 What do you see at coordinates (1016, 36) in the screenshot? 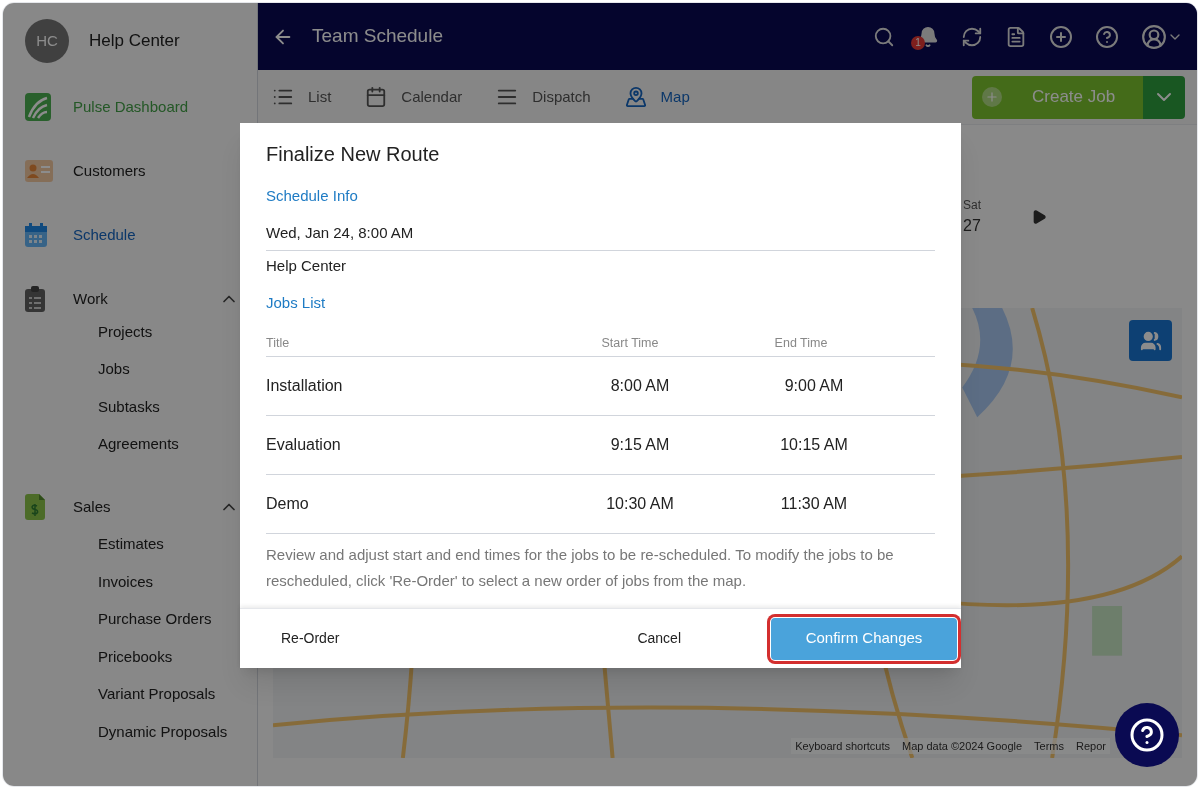
I see `document-icon` at bounding box center [1016, 36].